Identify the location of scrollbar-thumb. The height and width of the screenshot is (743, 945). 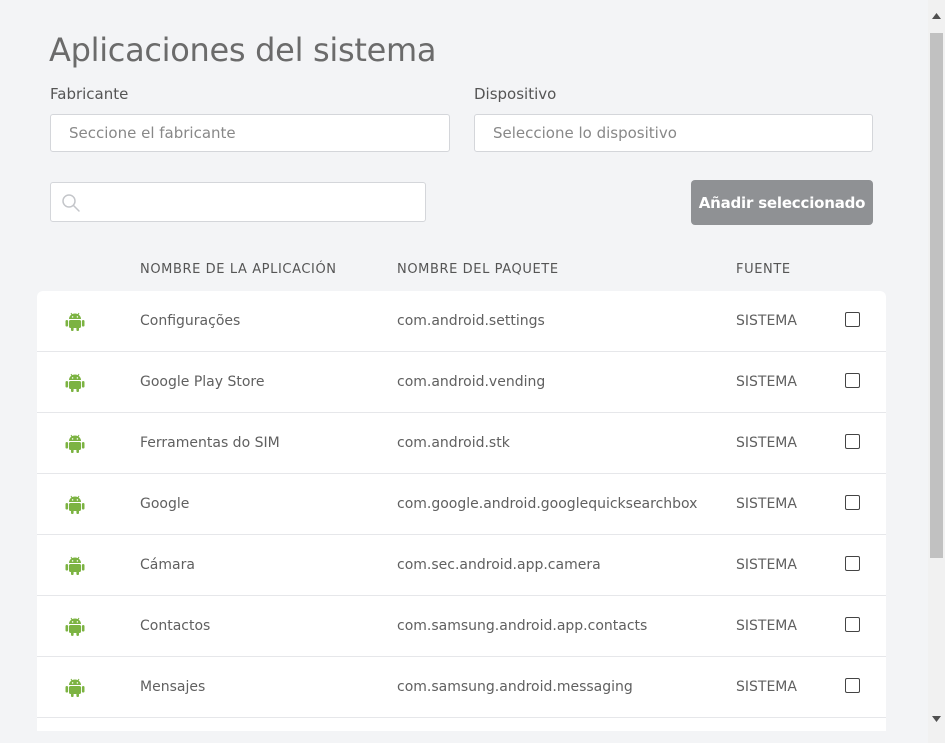
(936, 295).